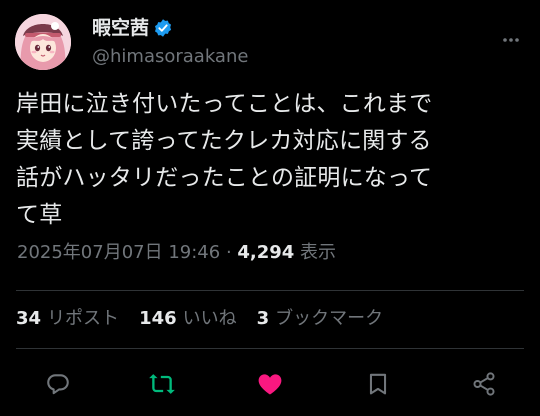 The width and height of the screenshot is (540, 416). Describe the element at coordinates (120, 28) in the screenshot. I see `display-name: 暇空茜` at that location.